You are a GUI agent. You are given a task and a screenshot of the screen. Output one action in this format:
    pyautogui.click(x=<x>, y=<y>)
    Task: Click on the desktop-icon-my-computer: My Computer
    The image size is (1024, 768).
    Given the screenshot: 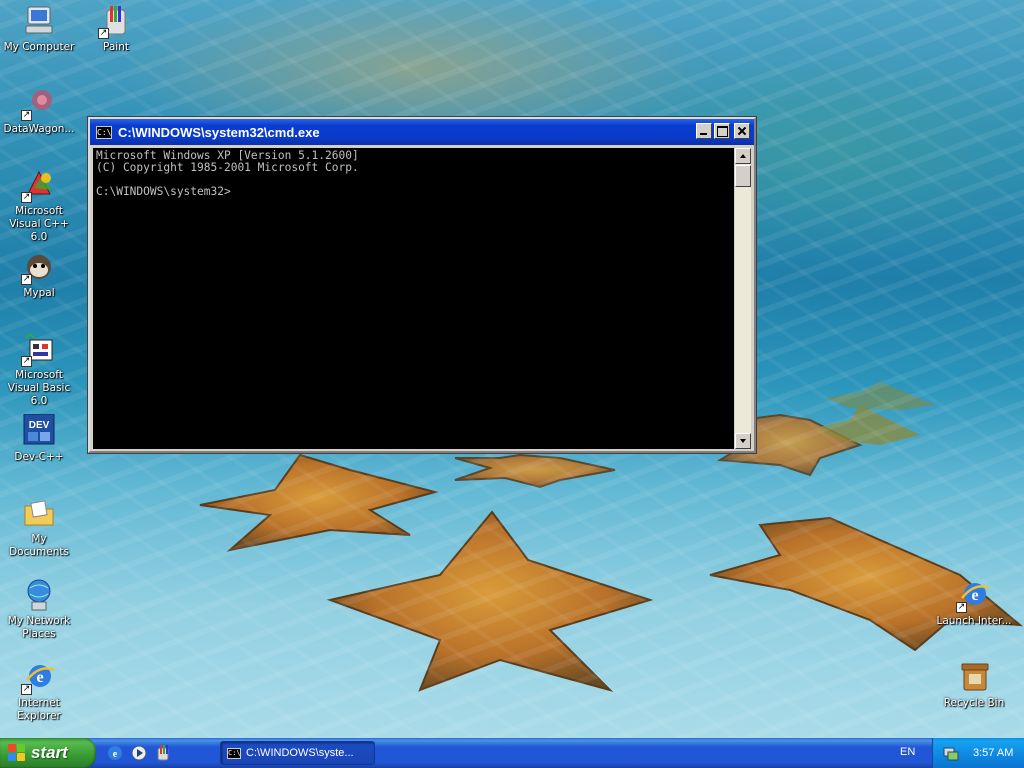 What is the action you would take?
    pyautogui.click(x=39, y=29)
    